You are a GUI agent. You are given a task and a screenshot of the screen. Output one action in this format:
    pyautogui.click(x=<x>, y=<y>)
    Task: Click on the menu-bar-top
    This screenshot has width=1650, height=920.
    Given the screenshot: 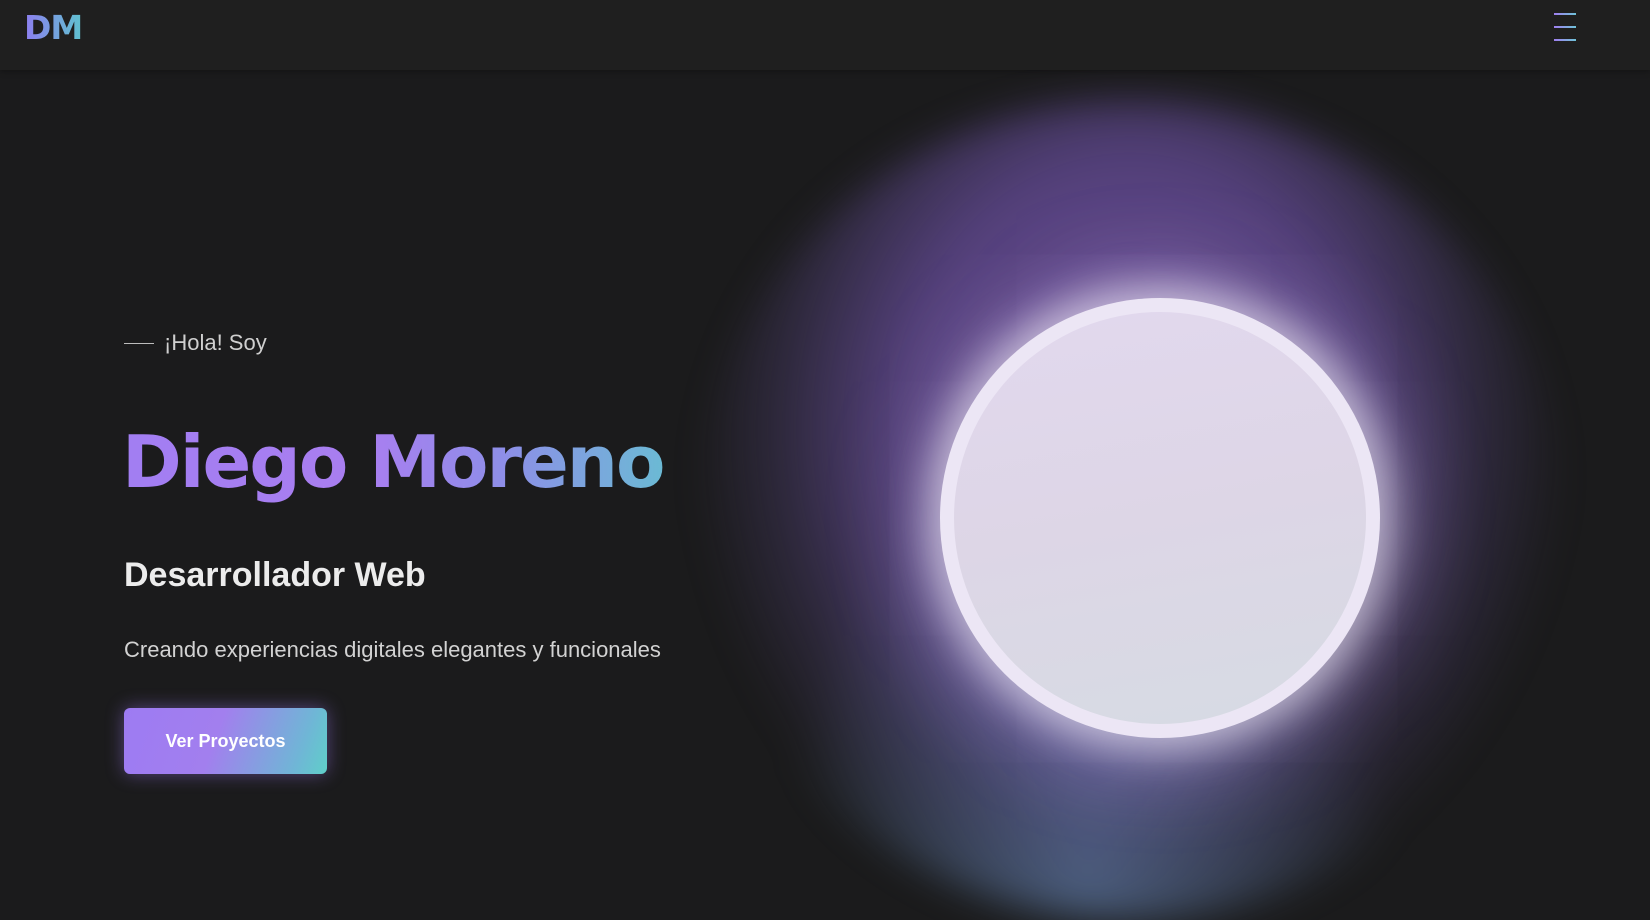 What is the action you would take?
    pyautogui.click(x=1565, y=14)
    